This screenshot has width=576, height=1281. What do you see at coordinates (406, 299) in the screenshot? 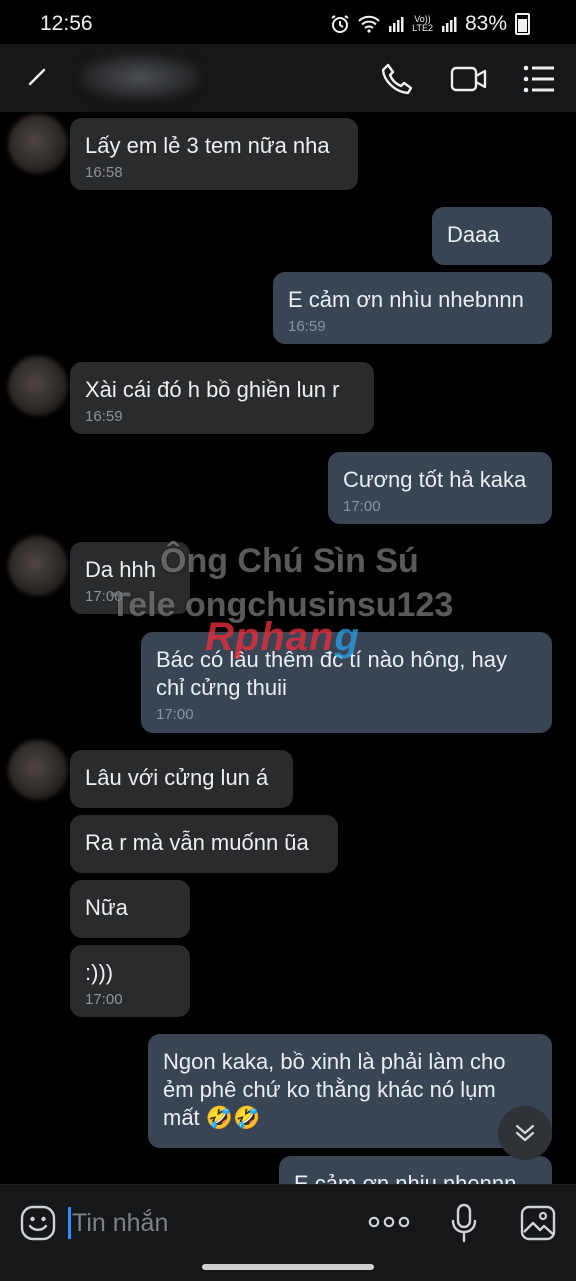
I see `message-text: E cảm ơn nhìu nhebnnn` at bounding box center [406, 299].